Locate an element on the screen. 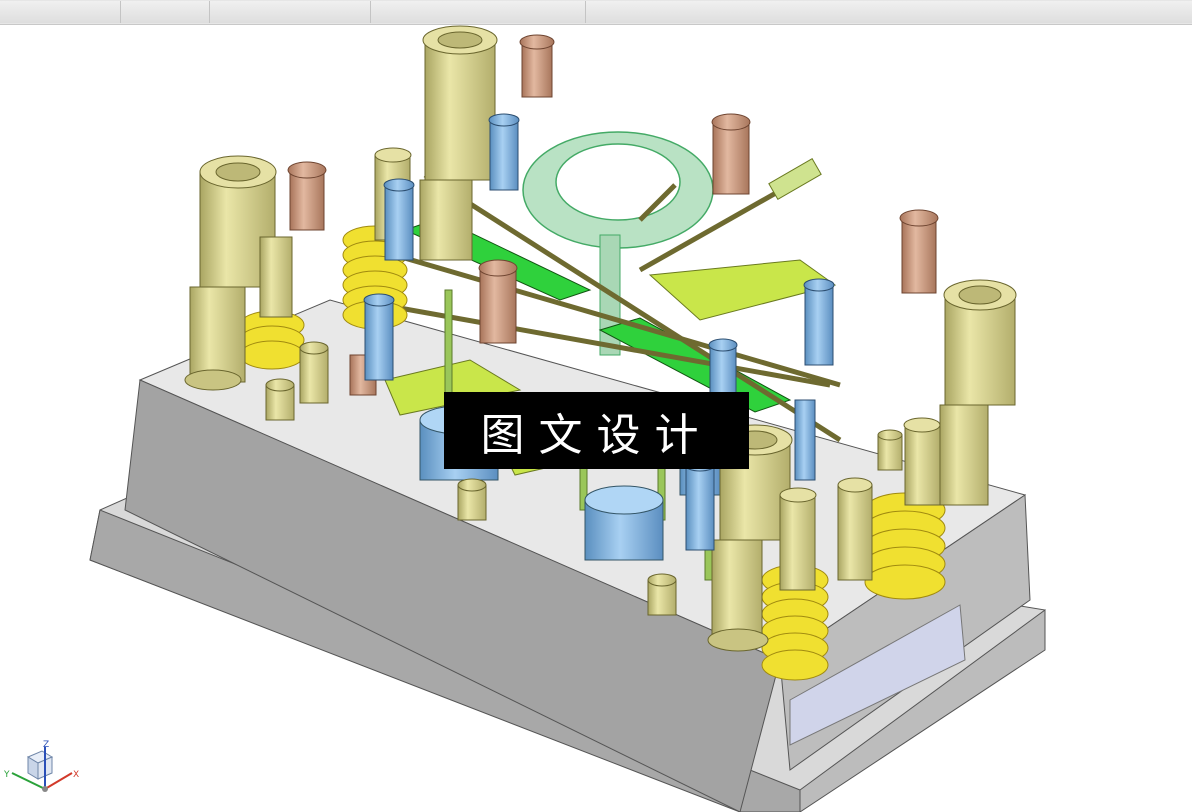  water-fitting is located at coordinates (795, 179).